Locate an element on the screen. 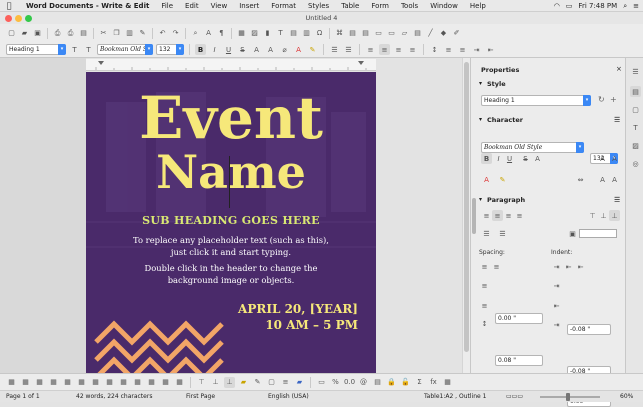  page-style: First Page is located at coordinates (200, 396).